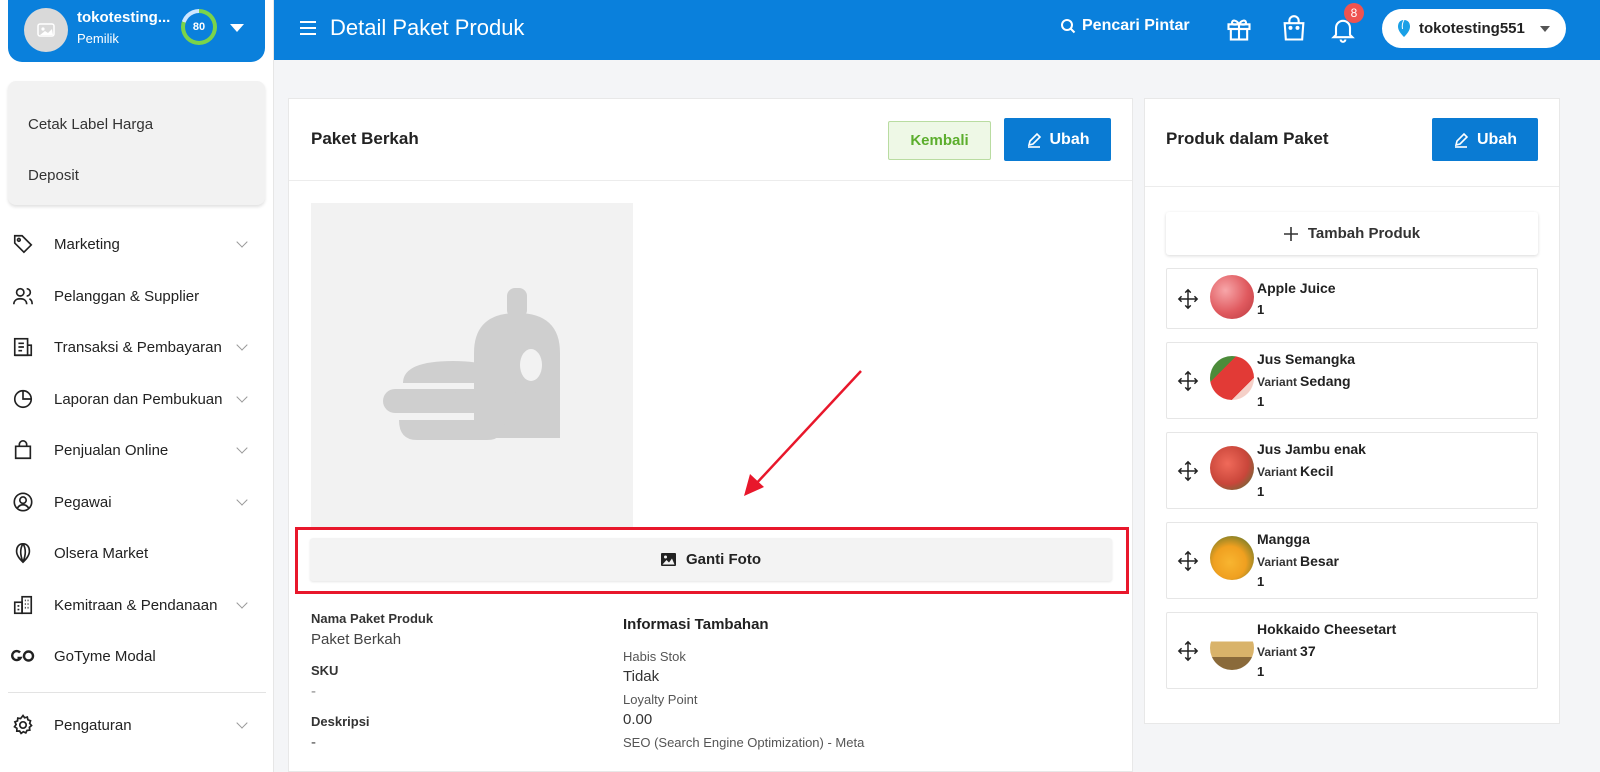 Image resolution: width=1600 pixels, height=772 pixels. Describe the element at coordinates (1352, 650) in the screenshot. I see `list-item: Hokkaido Cheesetart Variant 37 1` at that location.